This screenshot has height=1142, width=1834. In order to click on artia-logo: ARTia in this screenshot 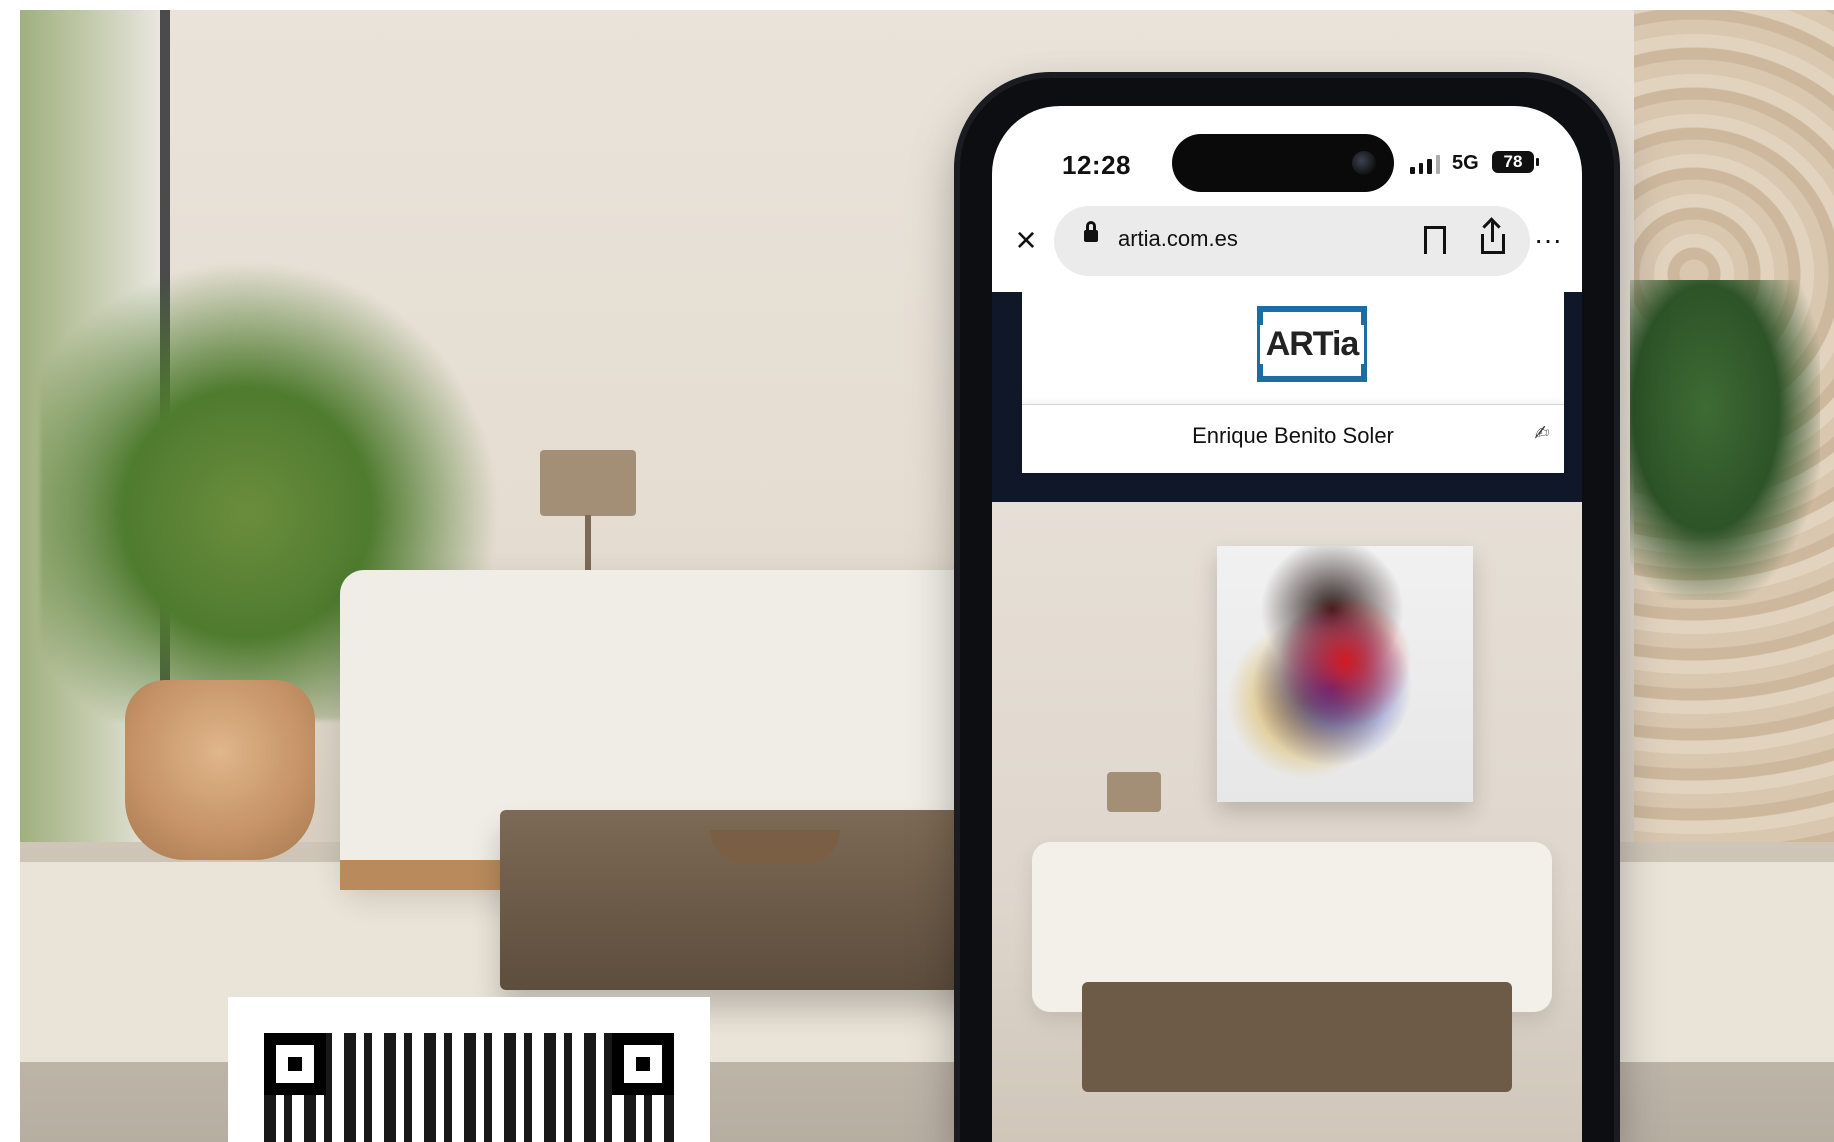, I will do `click(1312, 344)`.